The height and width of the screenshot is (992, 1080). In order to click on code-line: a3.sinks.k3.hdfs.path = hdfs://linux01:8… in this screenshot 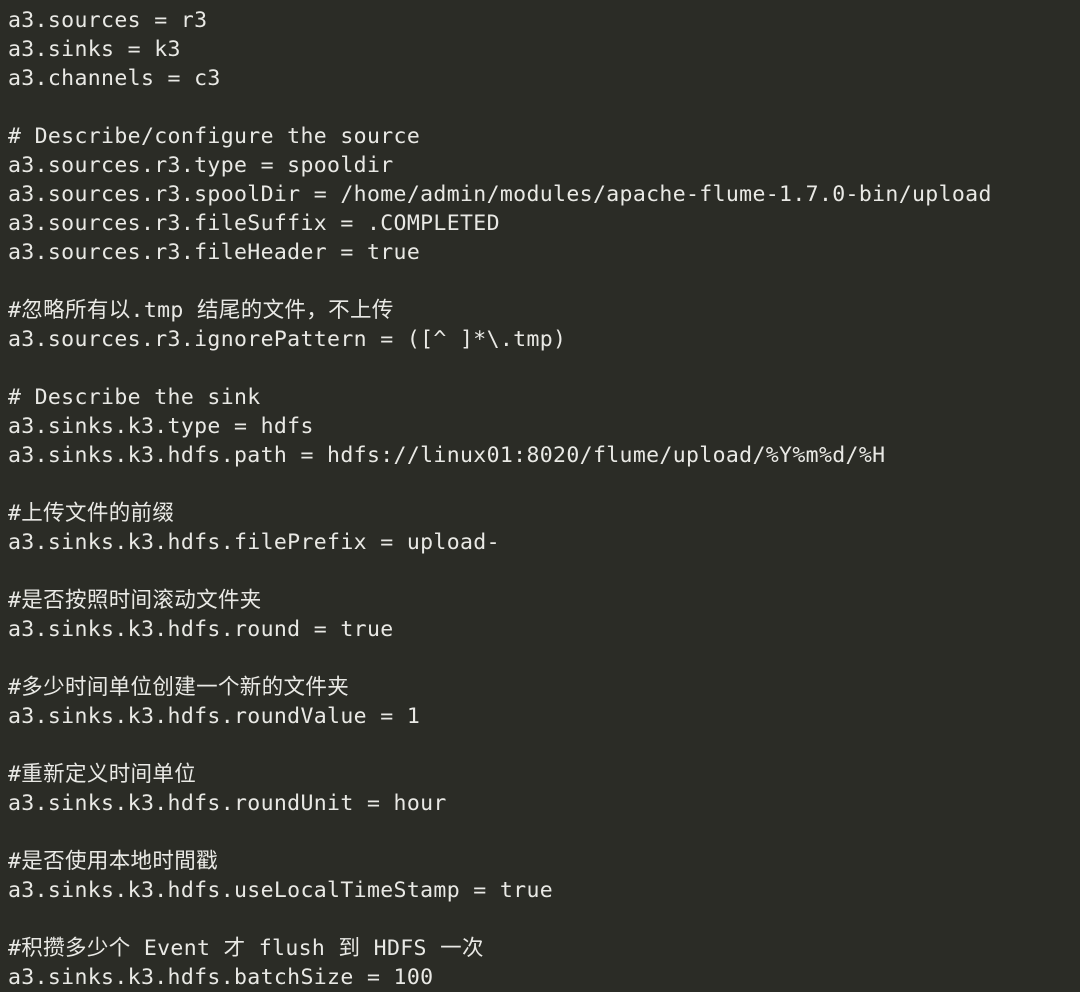, I will do `click(447, 455)`.